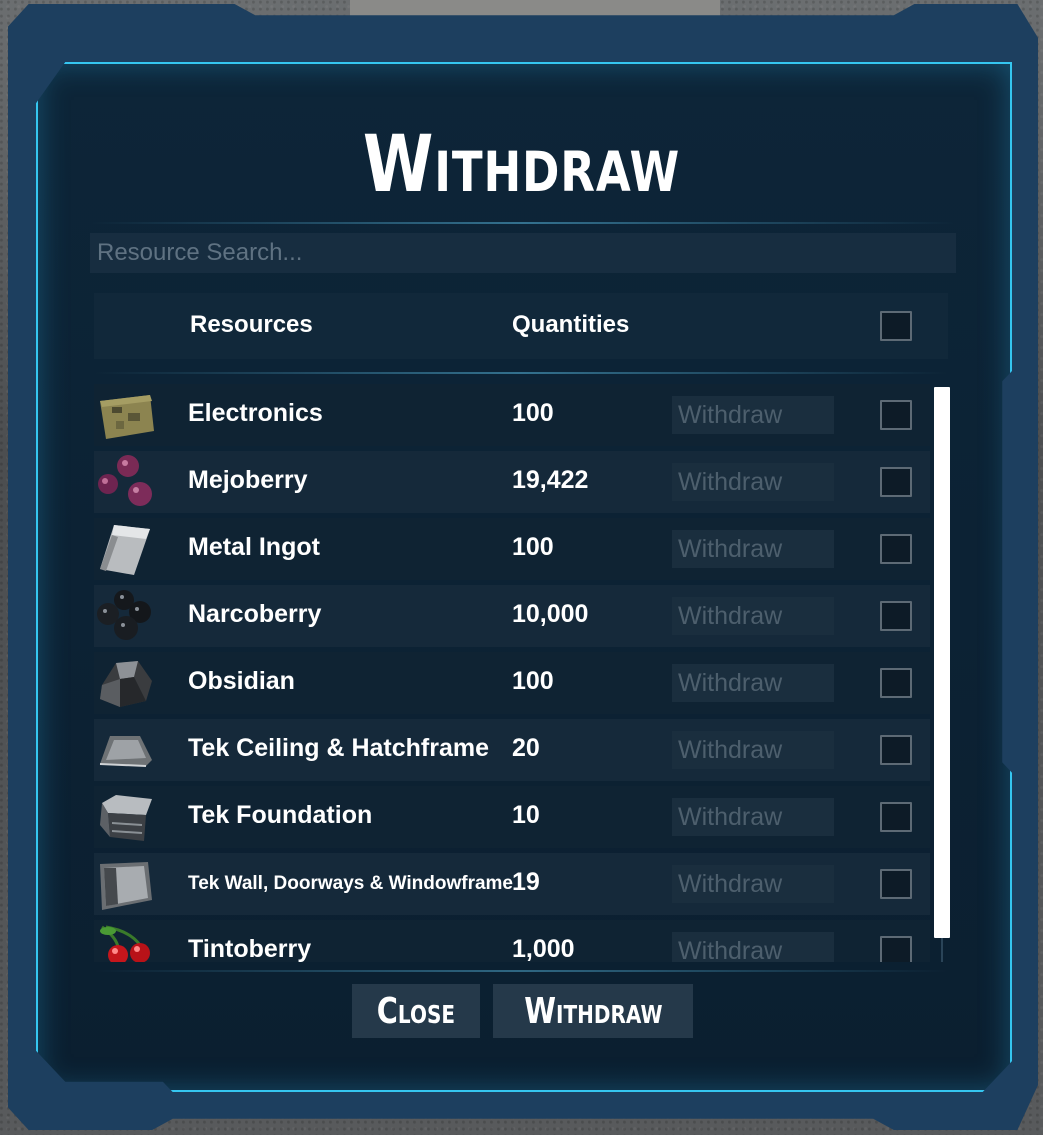 This screenshot has width=1043, height=1135. I want to click on withdraw-button-label: Withdraw, so click(593, 1011).